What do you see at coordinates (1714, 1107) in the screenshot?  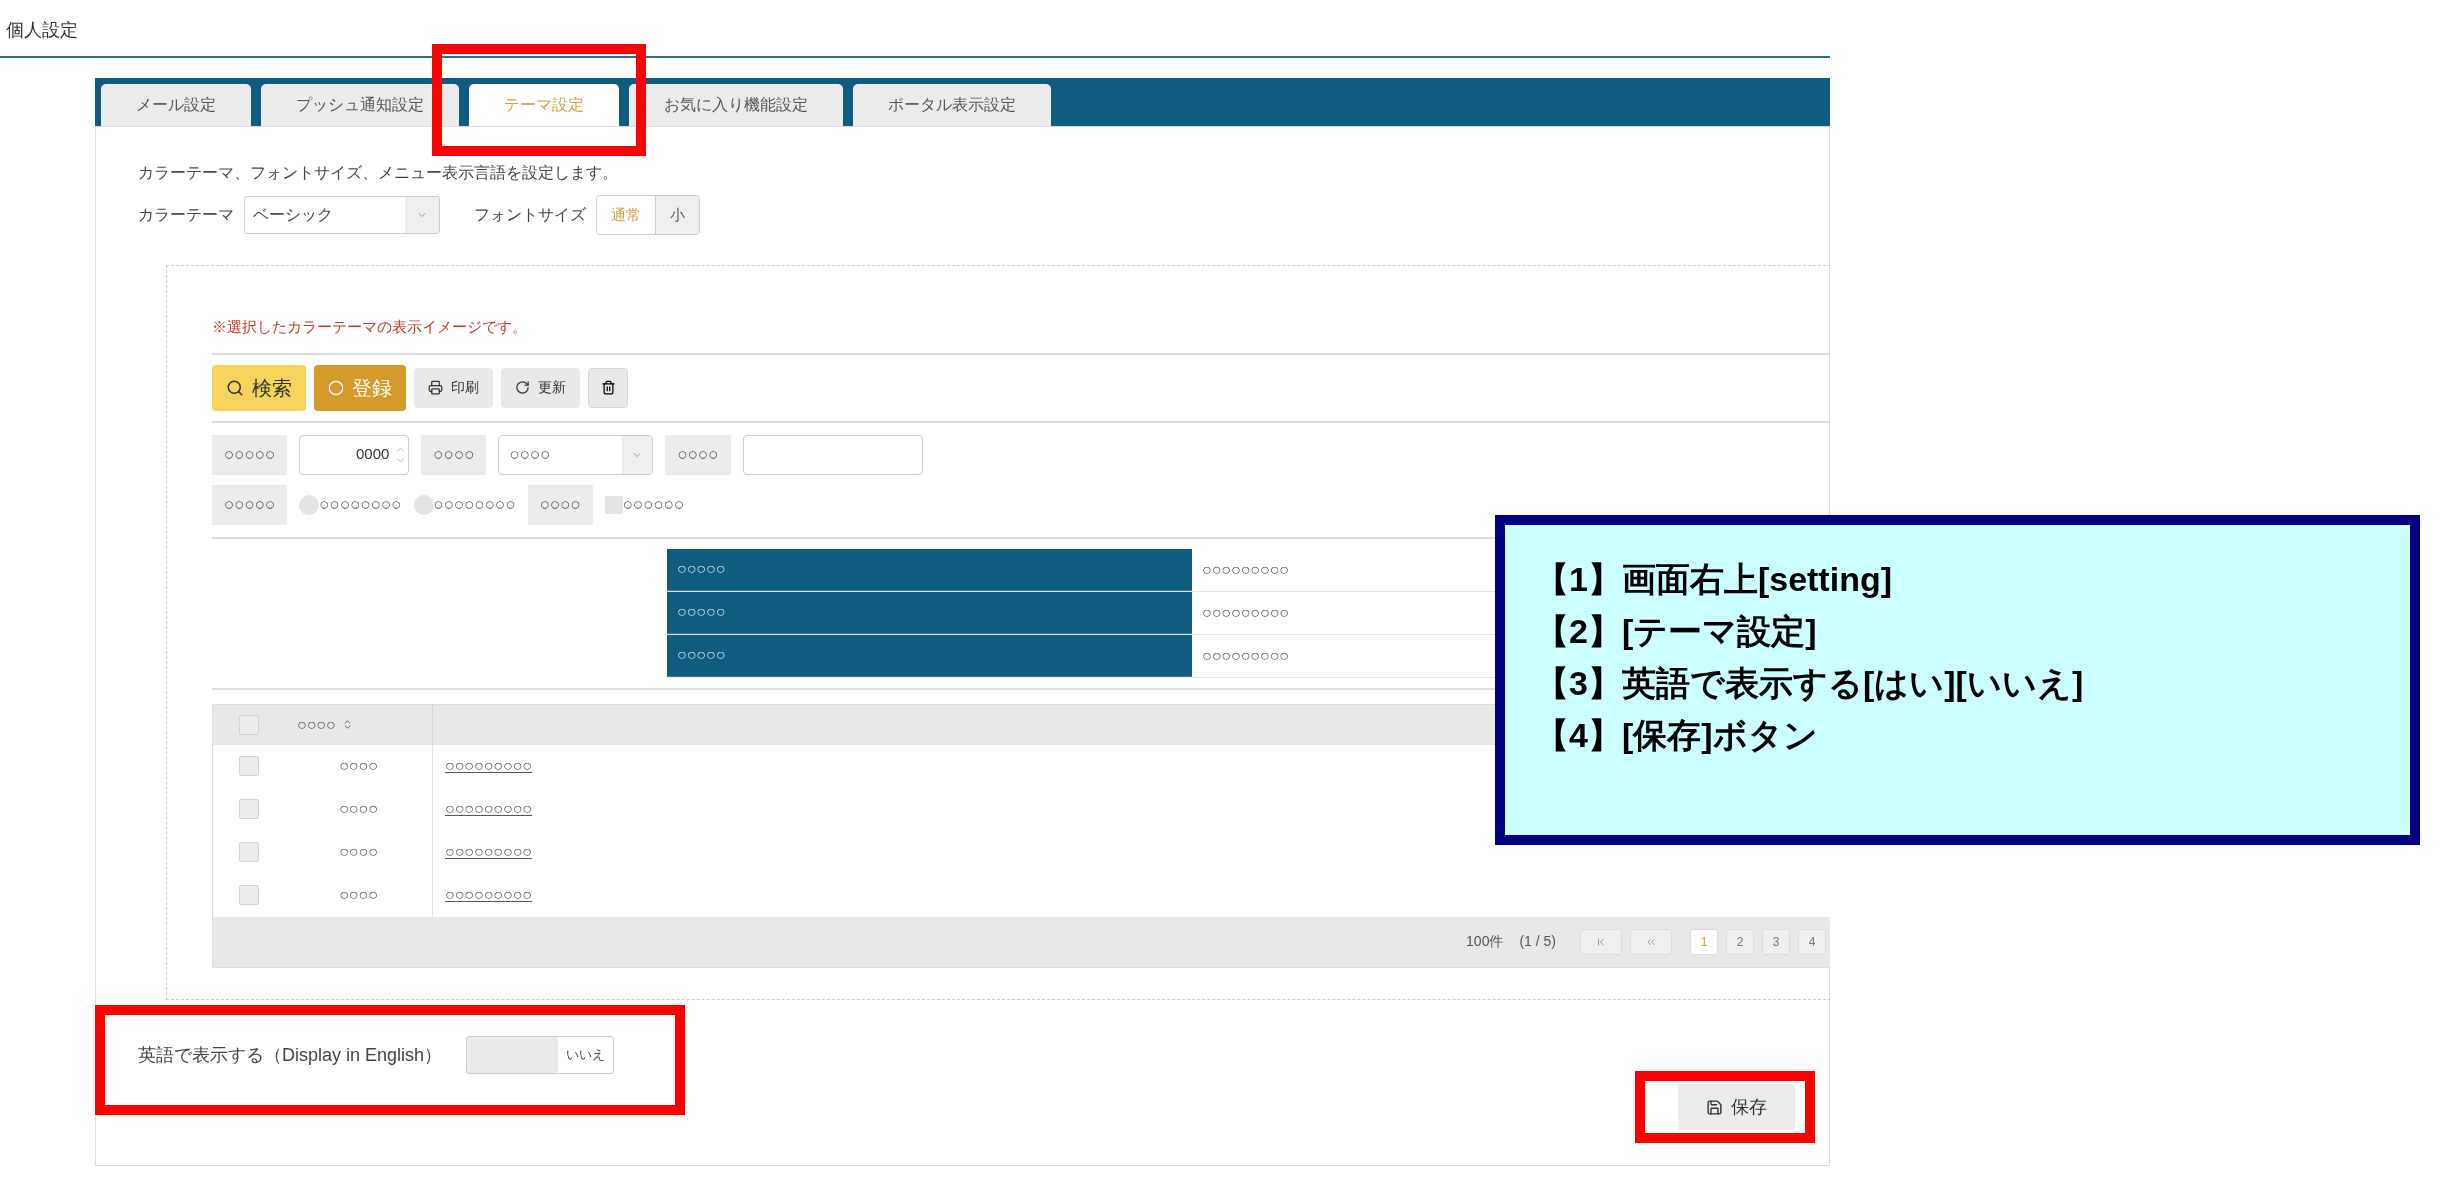 I see `save-icon` at bounding box center [1714, 1107].